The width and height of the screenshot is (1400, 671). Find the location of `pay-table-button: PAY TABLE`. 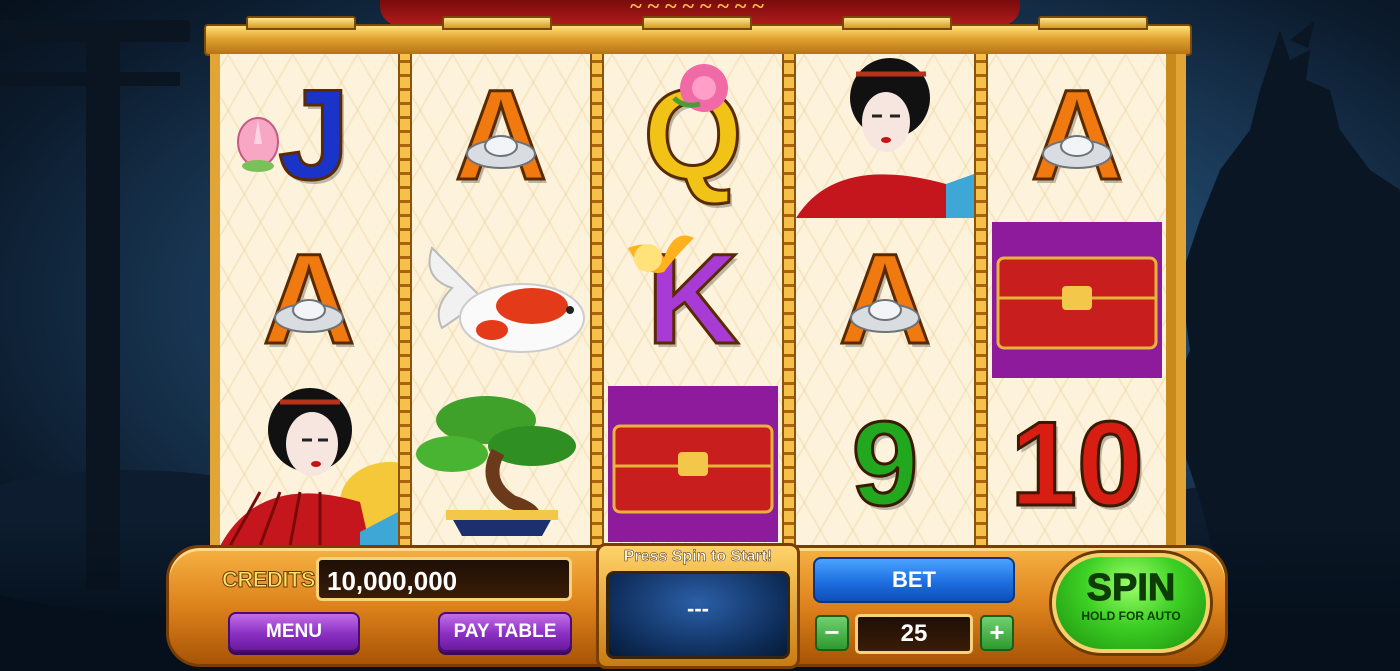

pay-table-button: PAY TABLE is located at coordinates (505, 632).